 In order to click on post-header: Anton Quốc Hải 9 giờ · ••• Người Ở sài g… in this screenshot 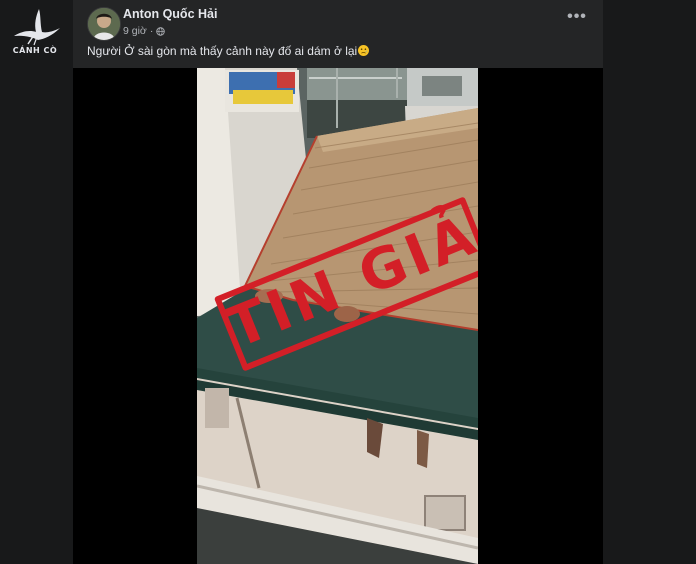, I will do `click(338, 34)`.